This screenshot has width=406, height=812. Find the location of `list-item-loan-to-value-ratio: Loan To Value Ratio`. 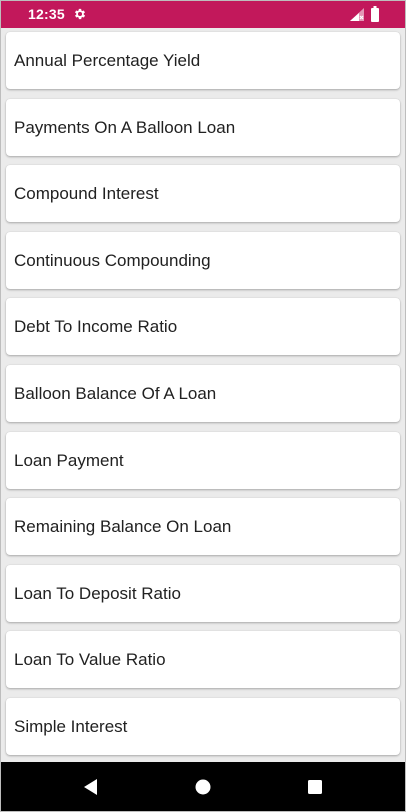

list-item-loan-to-value-ratio: Loan To Value Ratio is located at coordinates (203, 659).